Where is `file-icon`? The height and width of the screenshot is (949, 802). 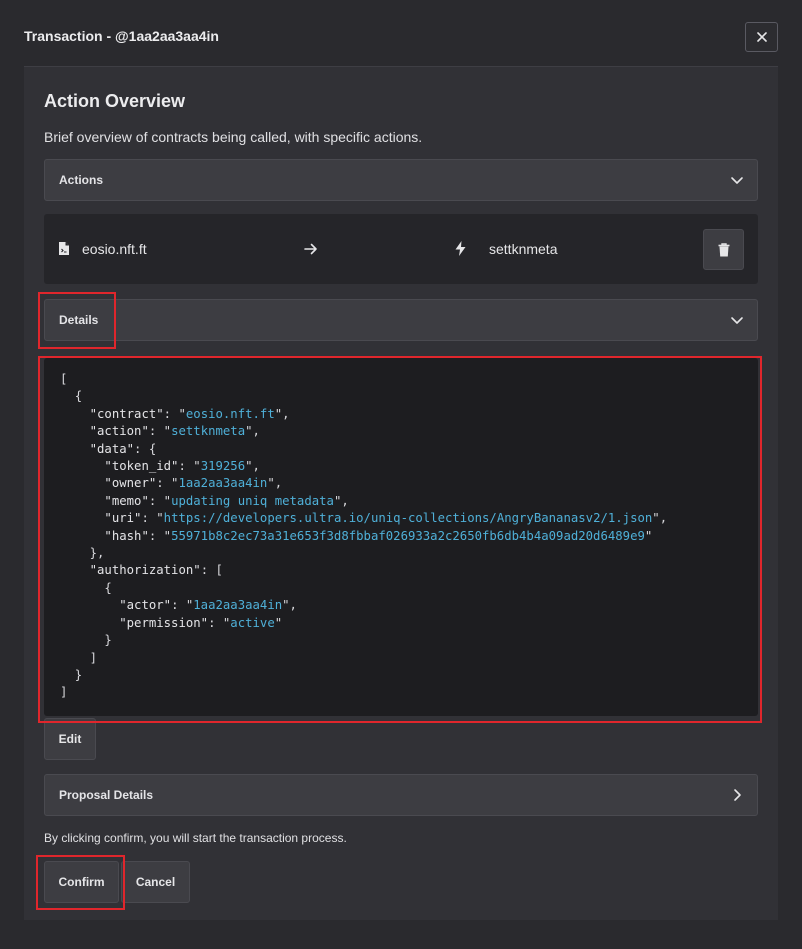 file-icon is located at coordinates (64, 248).